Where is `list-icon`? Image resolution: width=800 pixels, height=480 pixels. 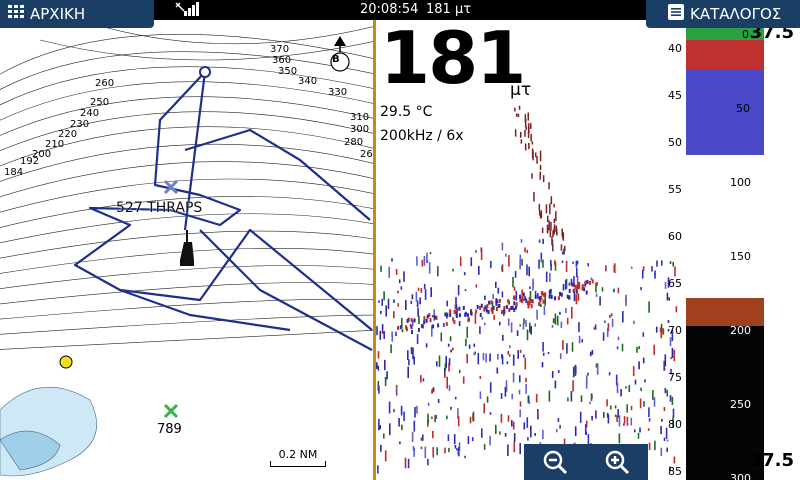 list-icon is located at coordinates (676, 14).